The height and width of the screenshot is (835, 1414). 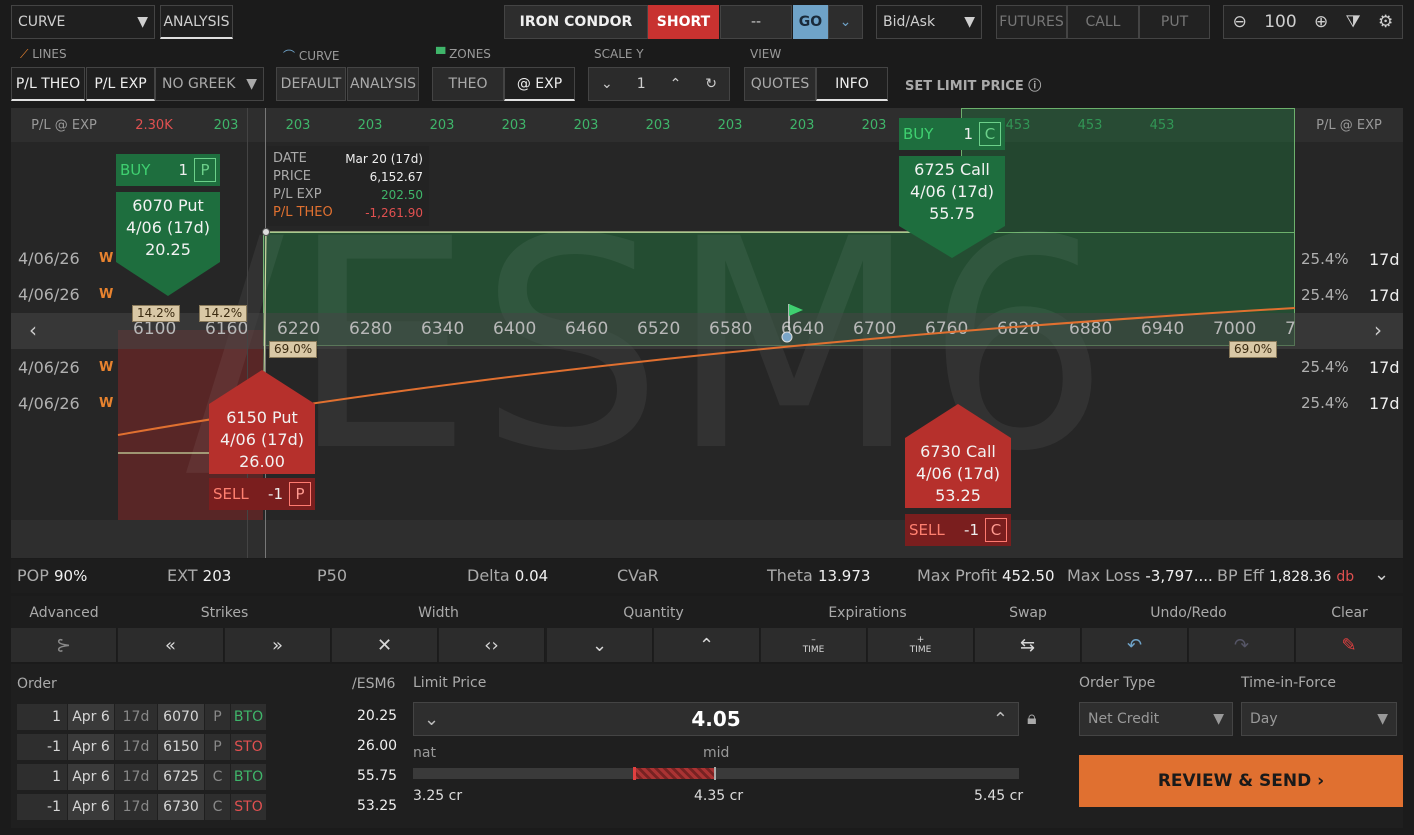 What do you see at coordinates (1028, 576) in the screenshot?
I see `max-profit-value: 452.50` at bounding box center [1028, 576].